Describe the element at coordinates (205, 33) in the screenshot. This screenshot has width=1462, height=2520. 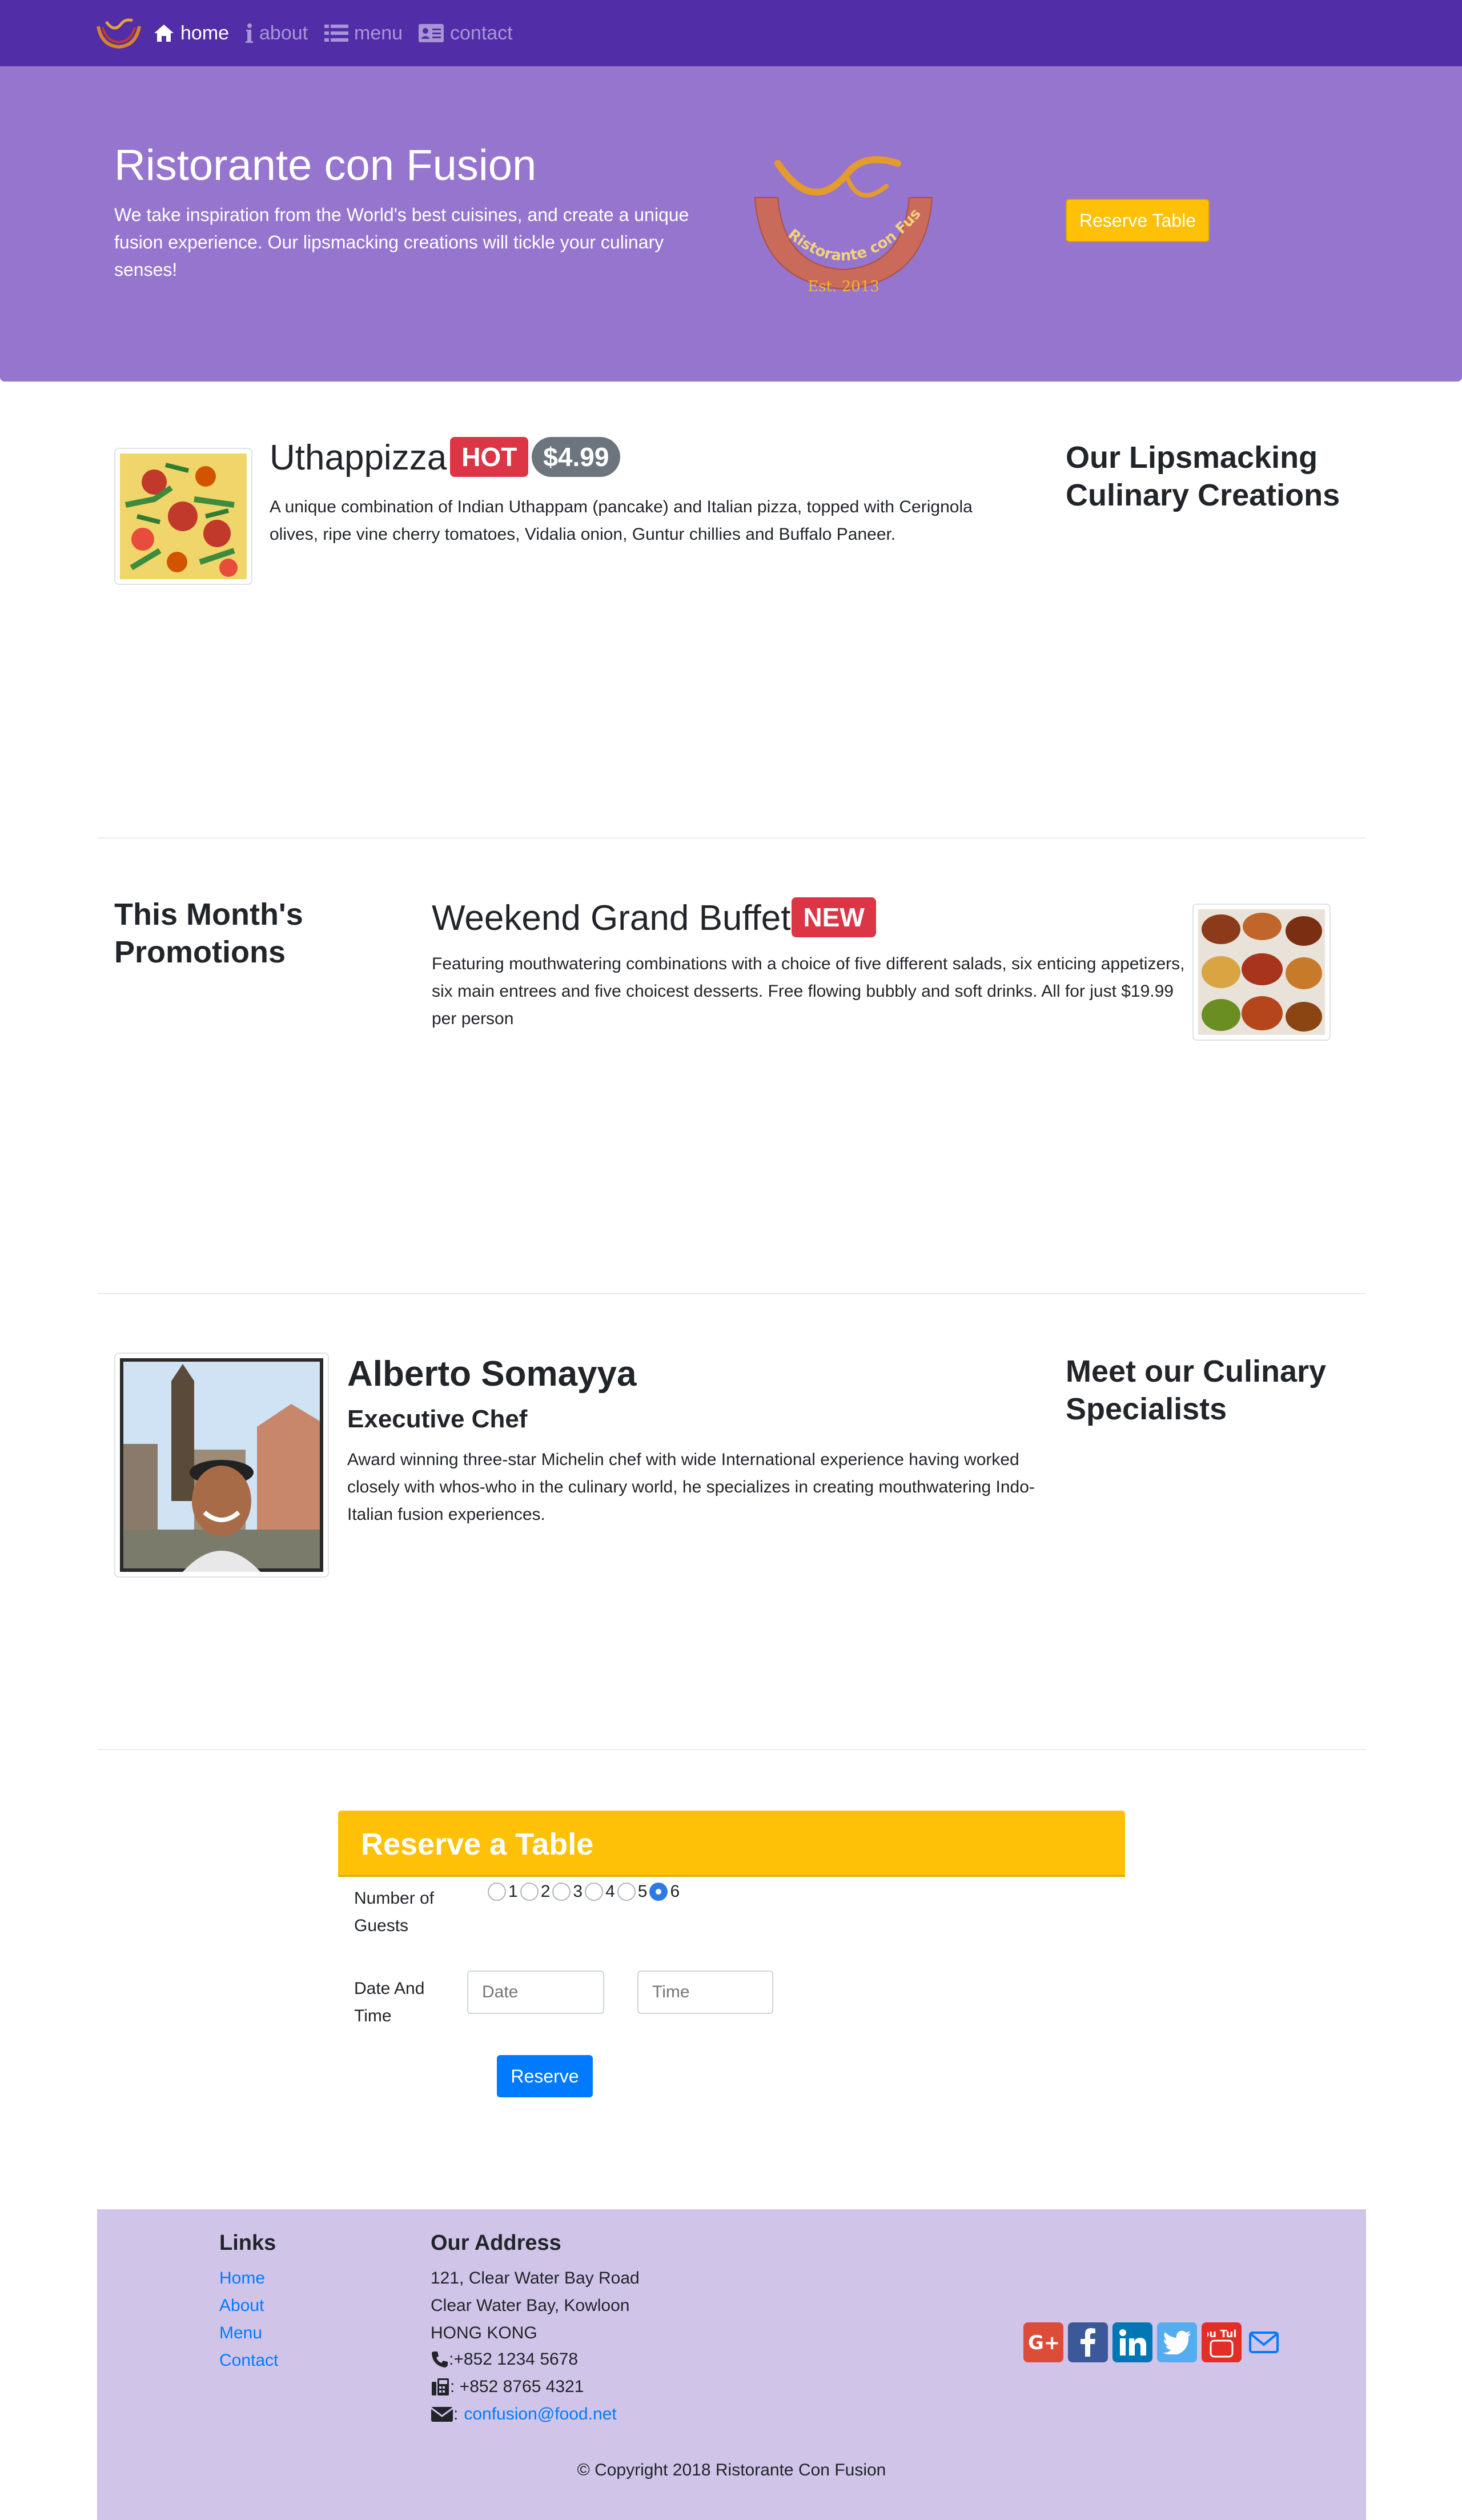
I see `nav-home-label: home` at that location.